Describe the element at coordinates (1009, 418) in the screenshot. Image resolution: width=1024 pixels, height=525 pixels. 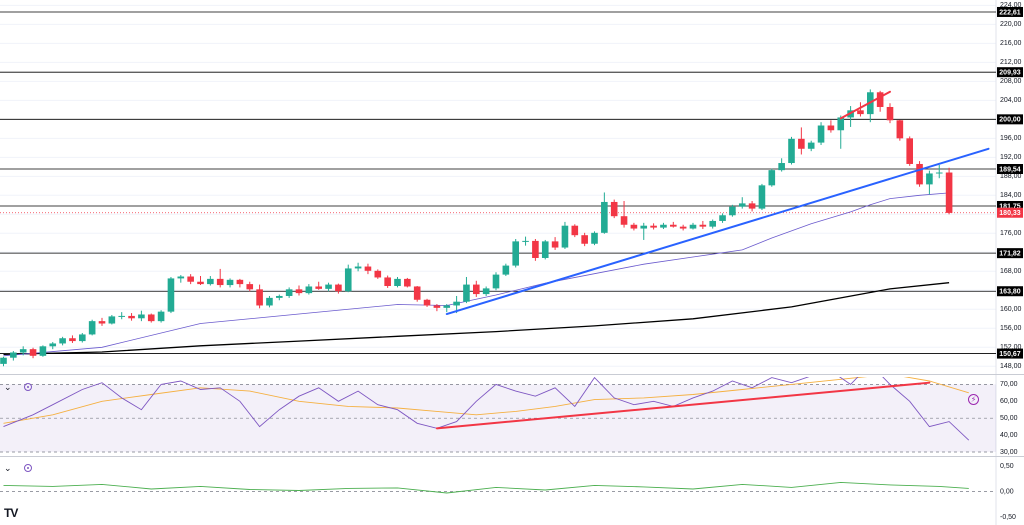
I see `rsi-tick-label: 50,00` at that location.